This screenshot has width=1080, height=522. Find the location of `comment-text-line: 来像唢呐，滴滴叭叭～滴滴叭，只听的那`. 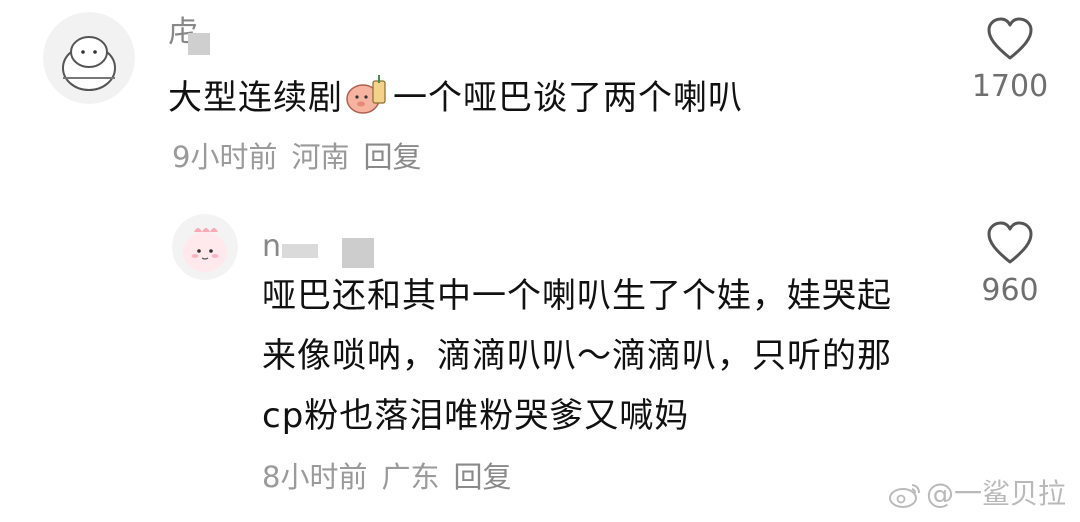

comment-text-line: 来像唢呐，滴滴叭叭～滴滴叭，只听的那 is located at coordinates (577, 356).